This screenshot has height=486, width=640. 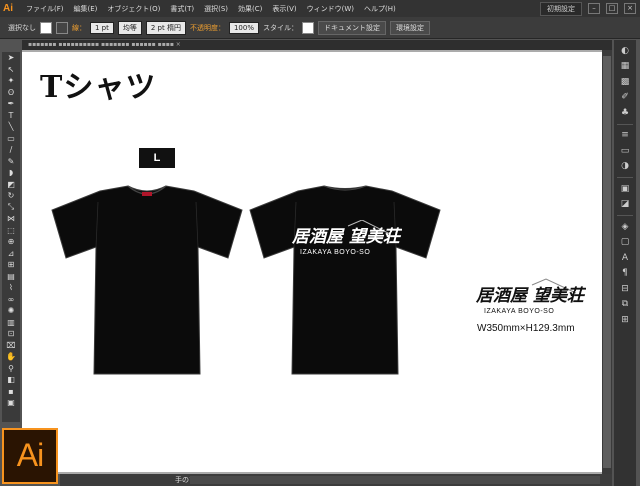 What do you see at coordinates (317, 45) in the screenshot?
I see `document-tab-bar: ▪▪▪▪▪▪▪ ▪▪▪▪▪▪▪▪▪▪ ▪▪▪▪▪▪▪ ▪▪▪▪▪▪ ▪▪▪▪ ×` at bounding box center [317, 45].